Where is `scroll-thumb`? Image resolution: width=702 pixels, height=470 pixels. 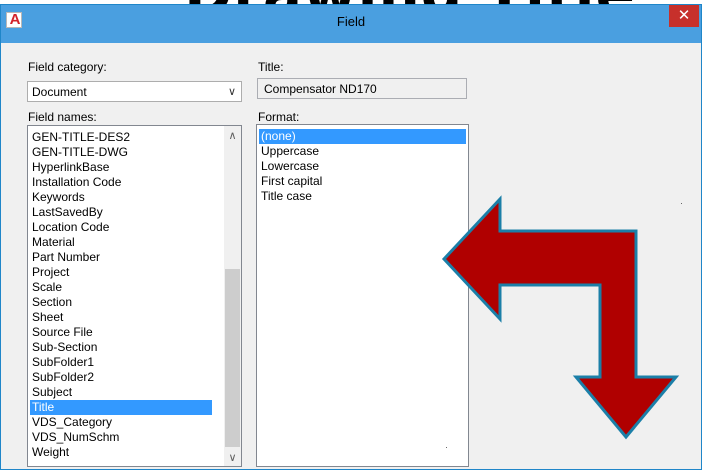 scroll-thumb is located at coordinates (232, 358).